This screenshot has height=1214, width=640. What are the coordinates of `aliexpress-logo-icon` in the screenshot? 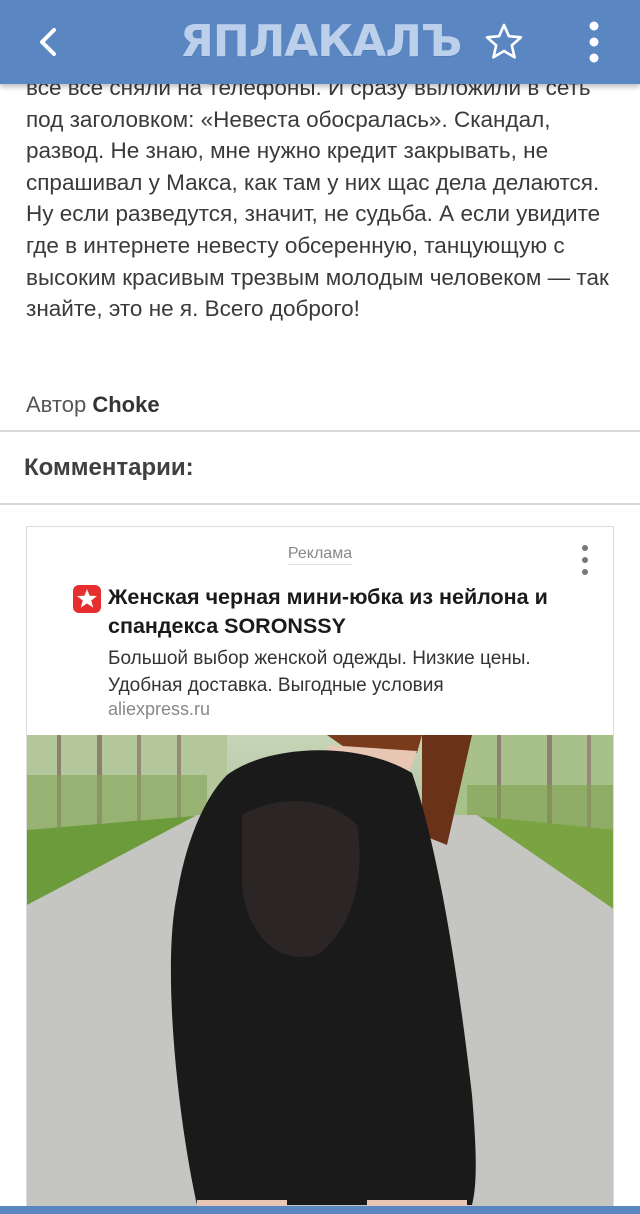 It's located at (87, 599).